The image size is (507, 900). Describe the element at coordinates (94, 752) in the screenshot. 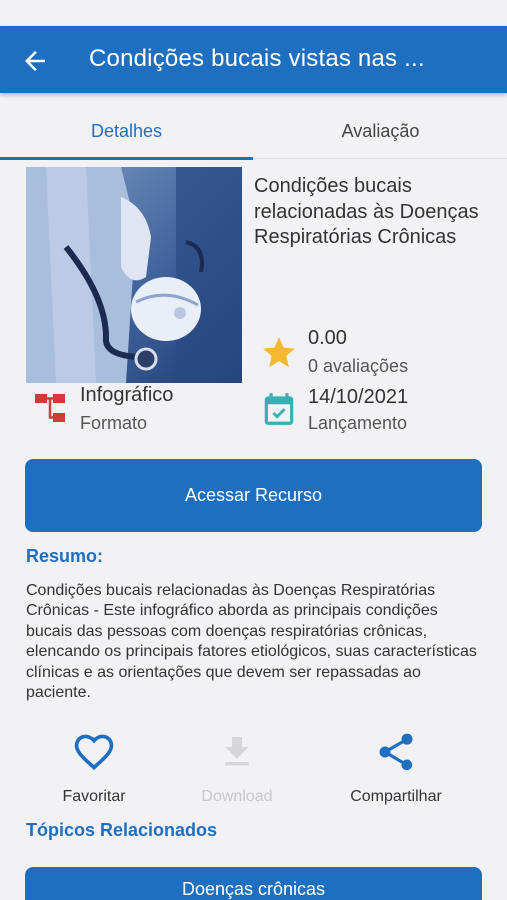

I see `heart-outline-icon` at that location.